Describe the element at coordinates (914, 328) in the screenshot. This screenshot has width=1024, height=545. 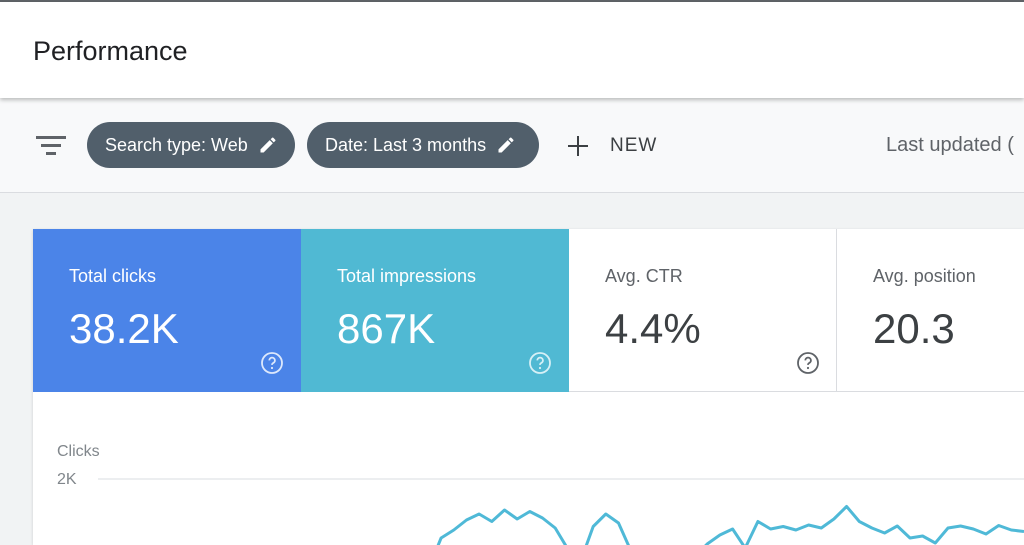
I see `metric-value: 20.3` at that location.